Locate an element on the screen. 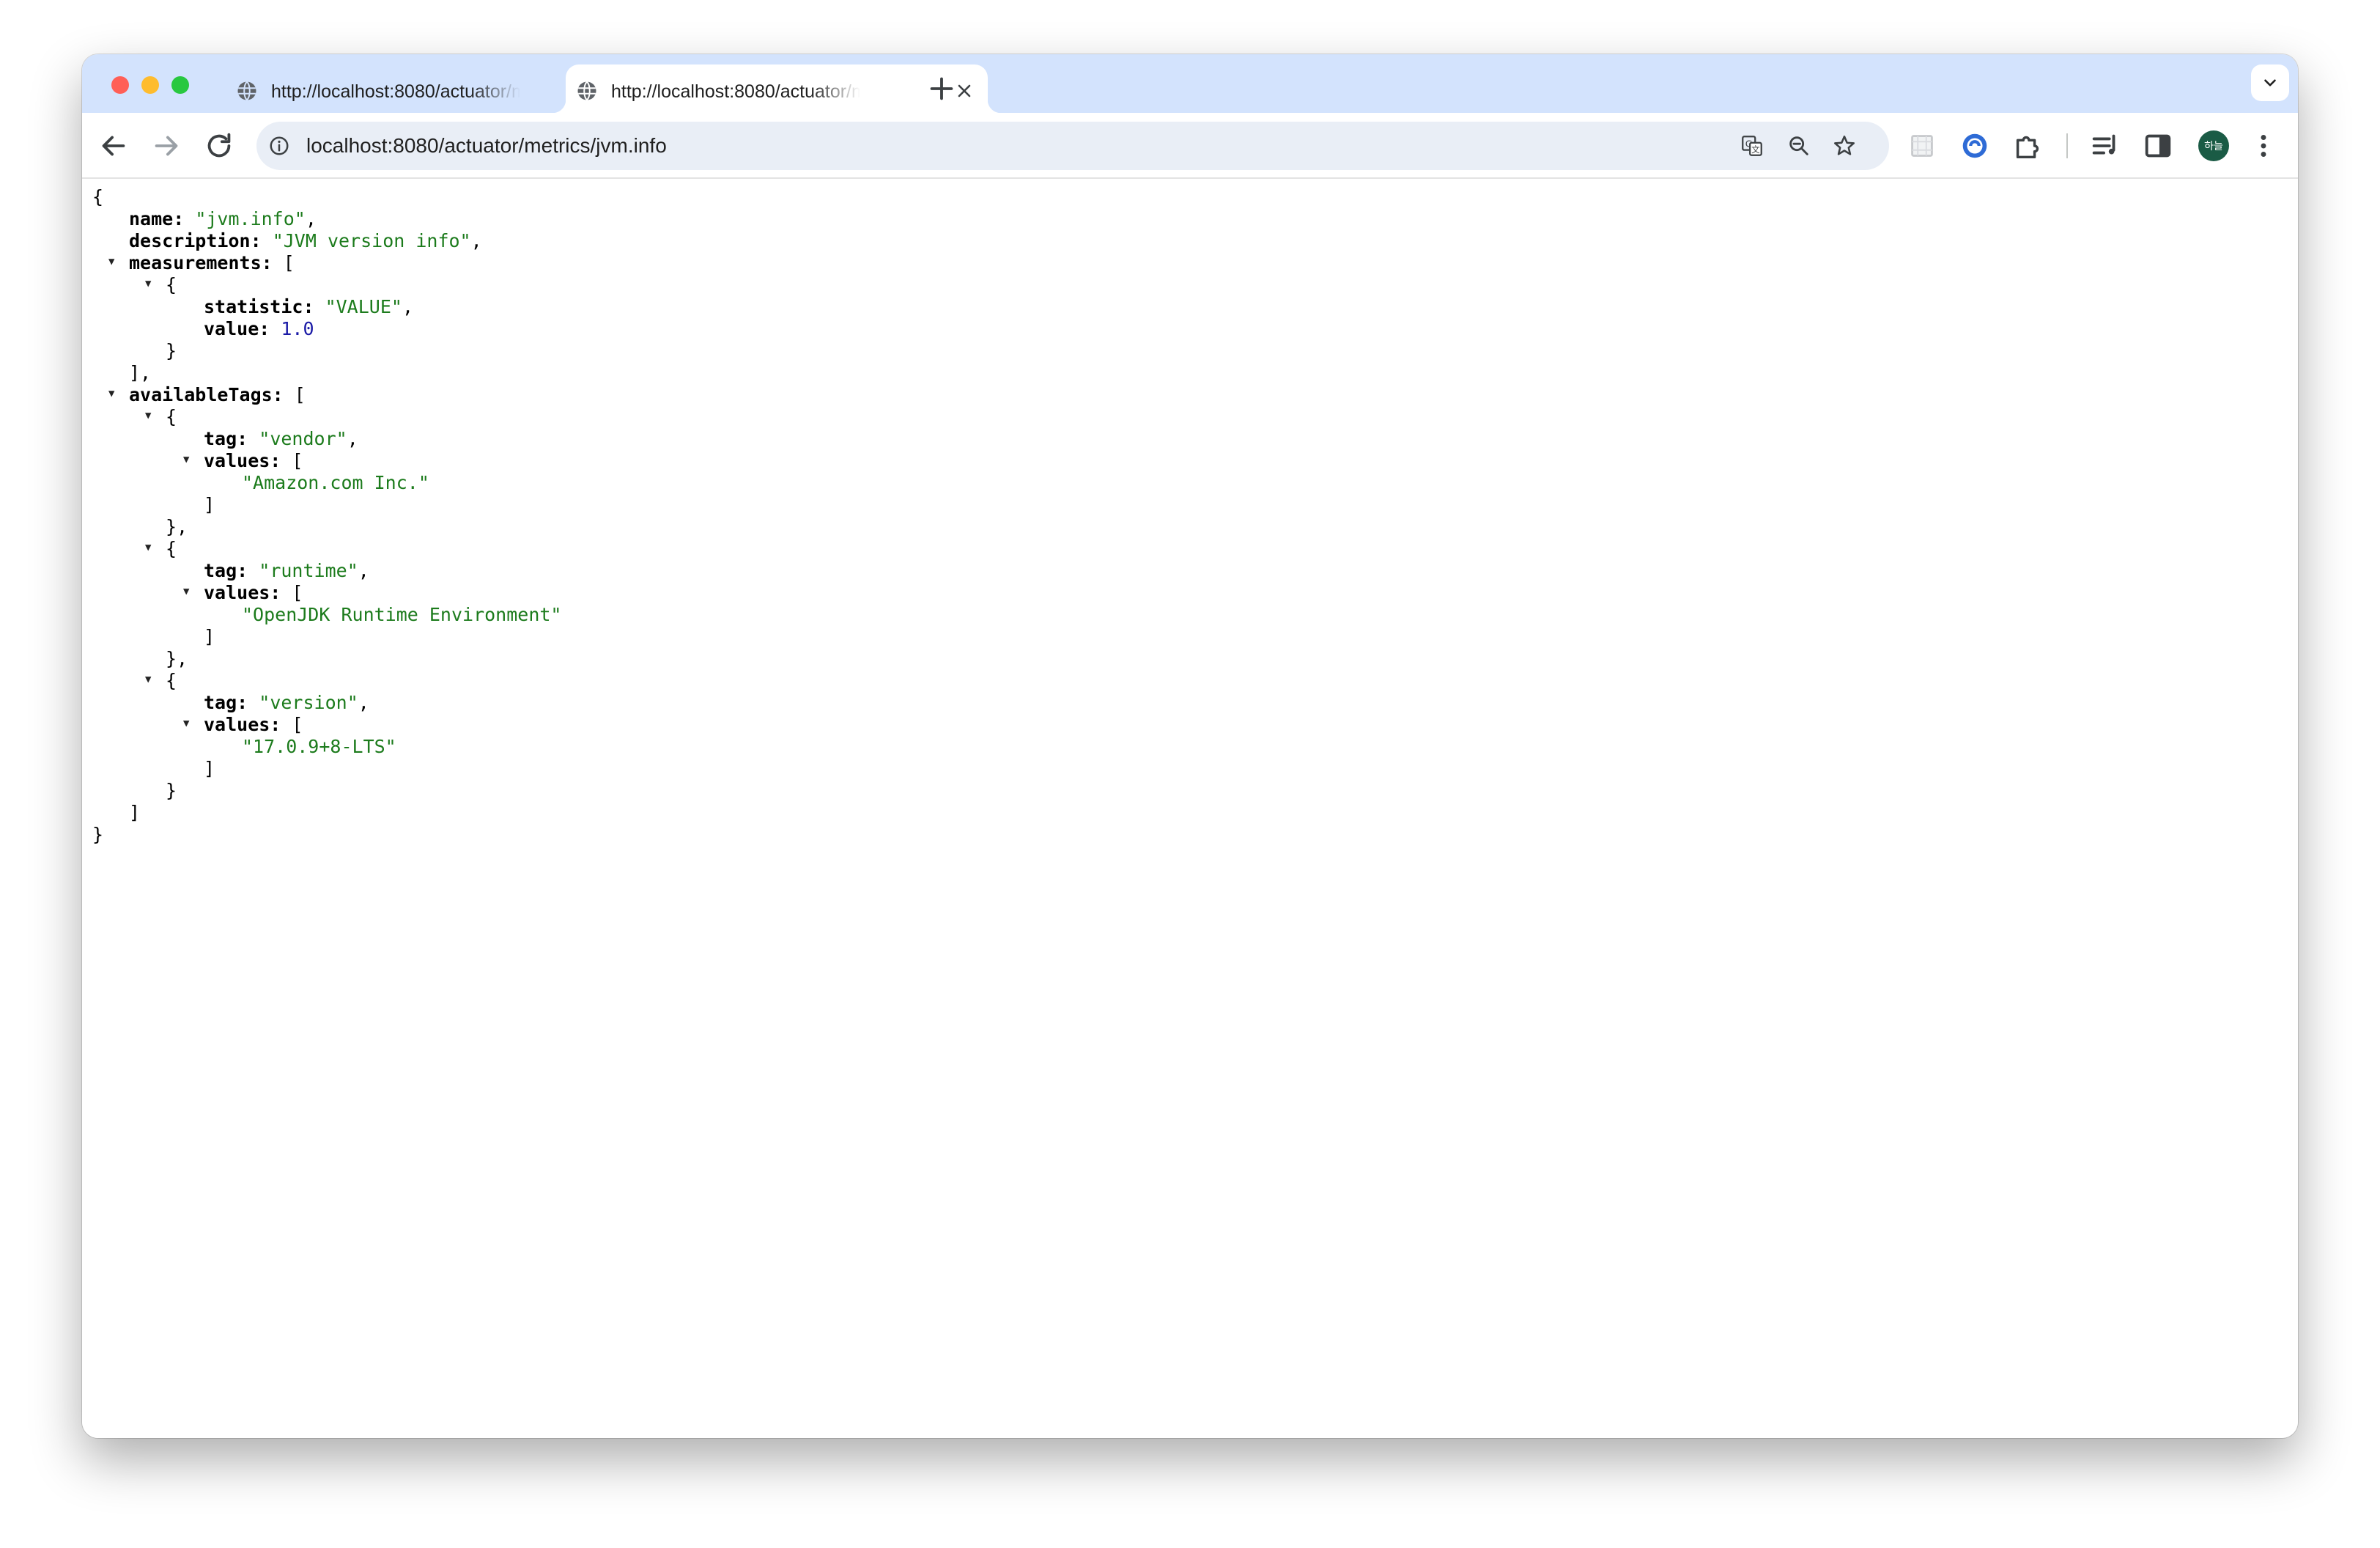  json-line-tag: tag: "runtime", is located at coordinates (286, 570).